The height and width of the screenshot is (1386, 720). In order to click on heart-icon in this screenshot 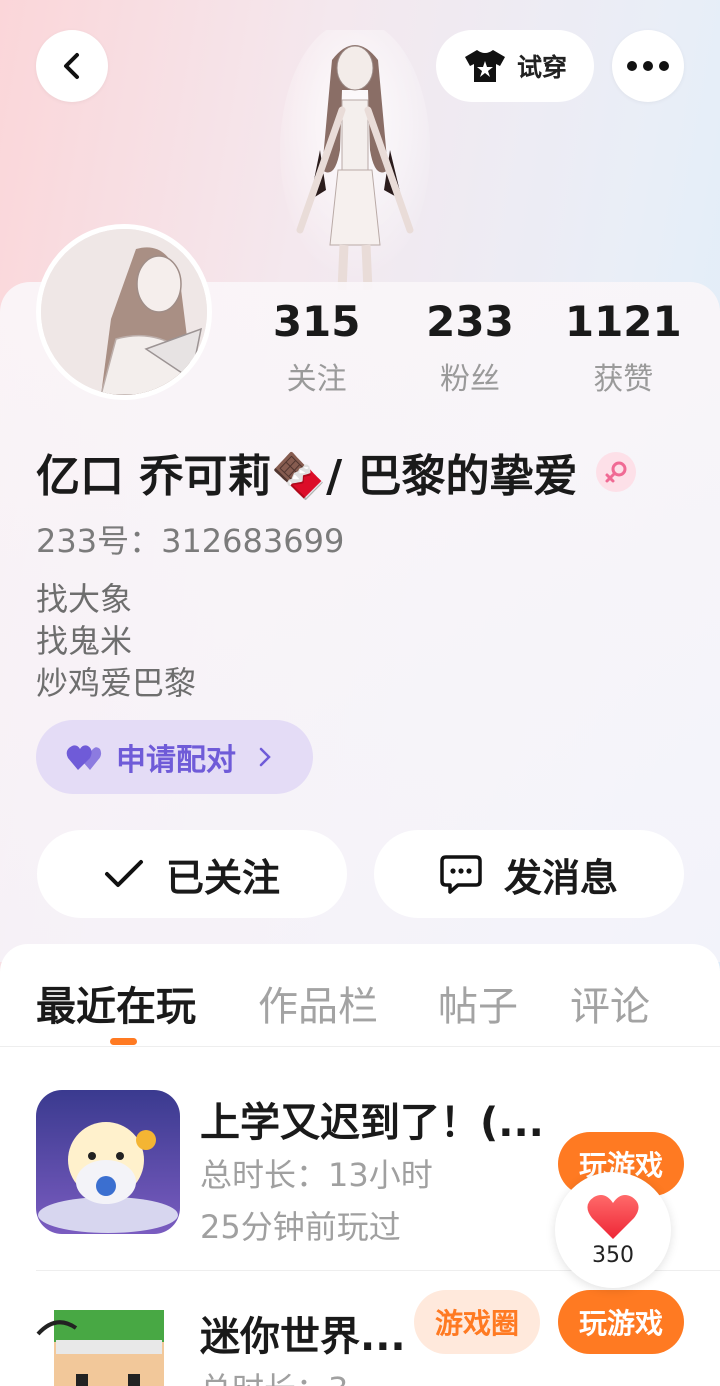, I will do `click(613, 1216)`.